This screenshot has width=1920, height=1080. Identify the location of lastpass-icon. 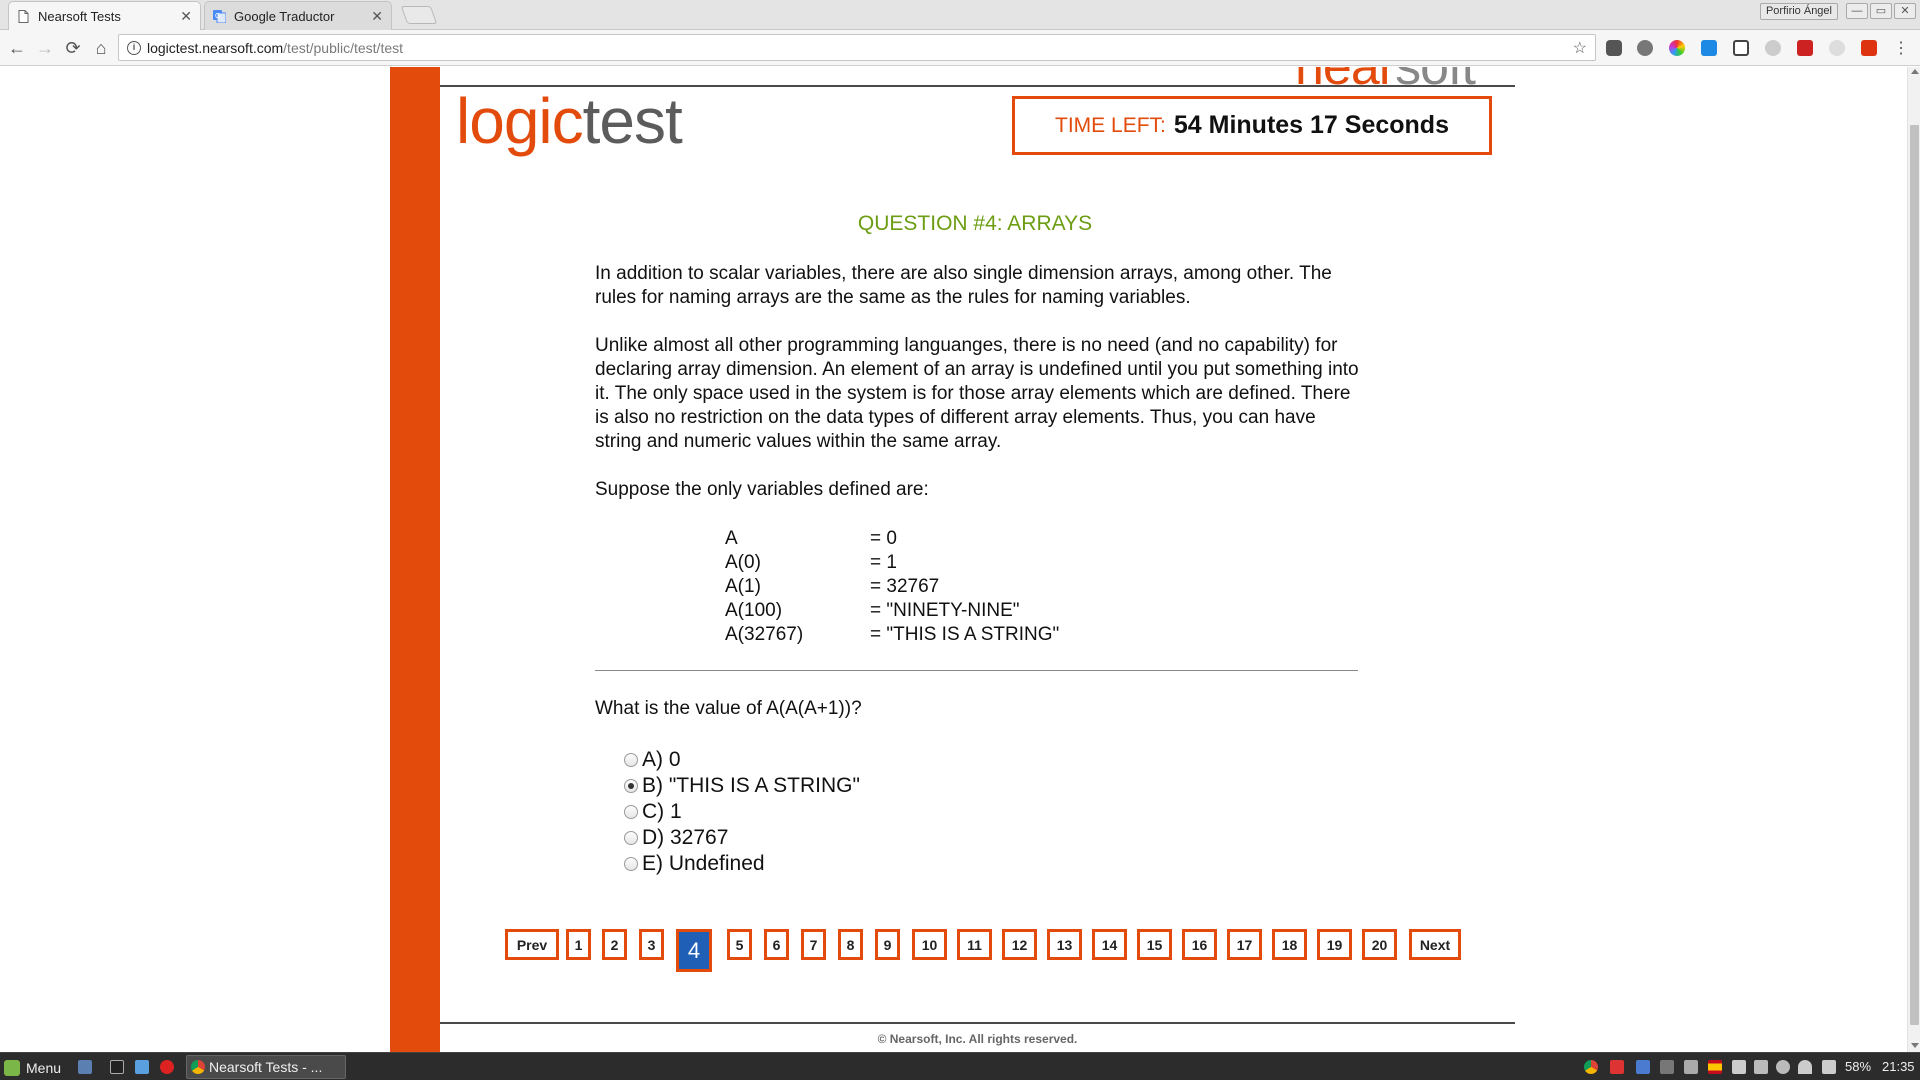
(1805, 48).